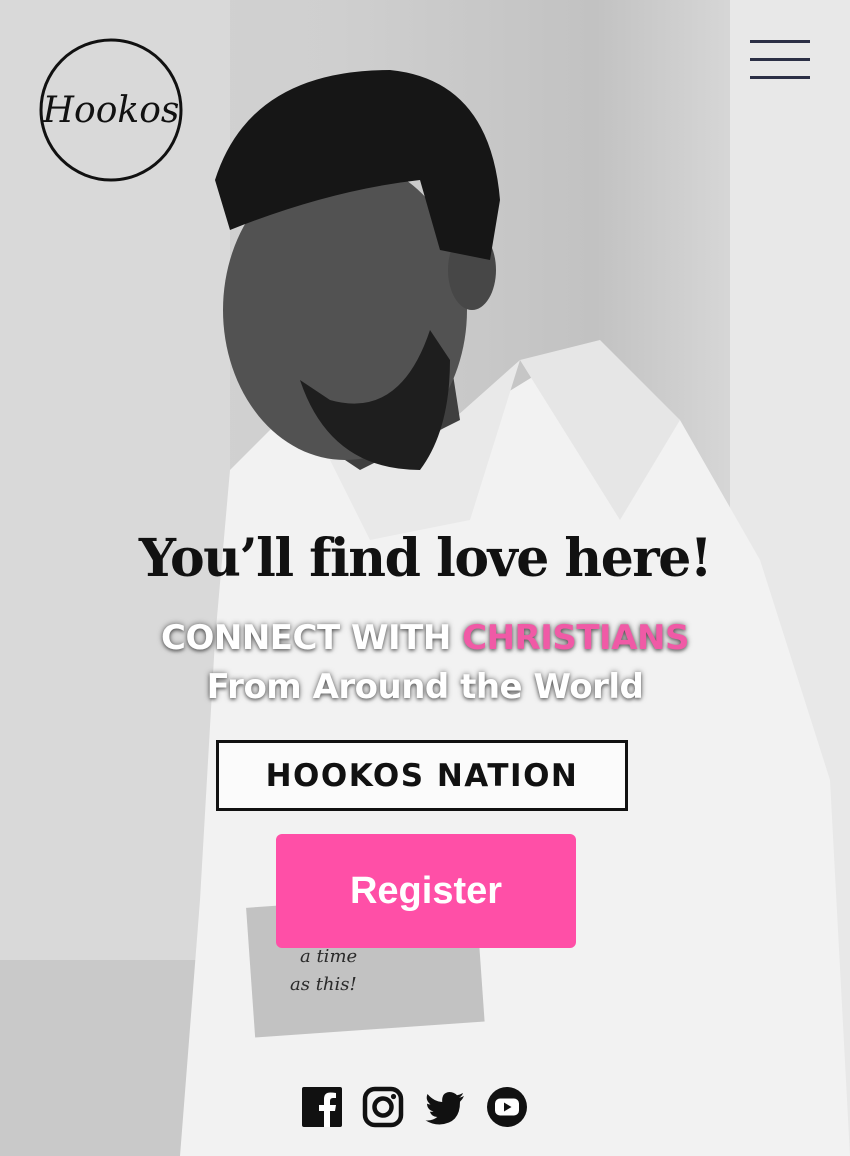  What do you see at coordinates (425, 687) in the screenshot?
I see `hero-subline-2: From Around the World` at bounding box center [425, 687].